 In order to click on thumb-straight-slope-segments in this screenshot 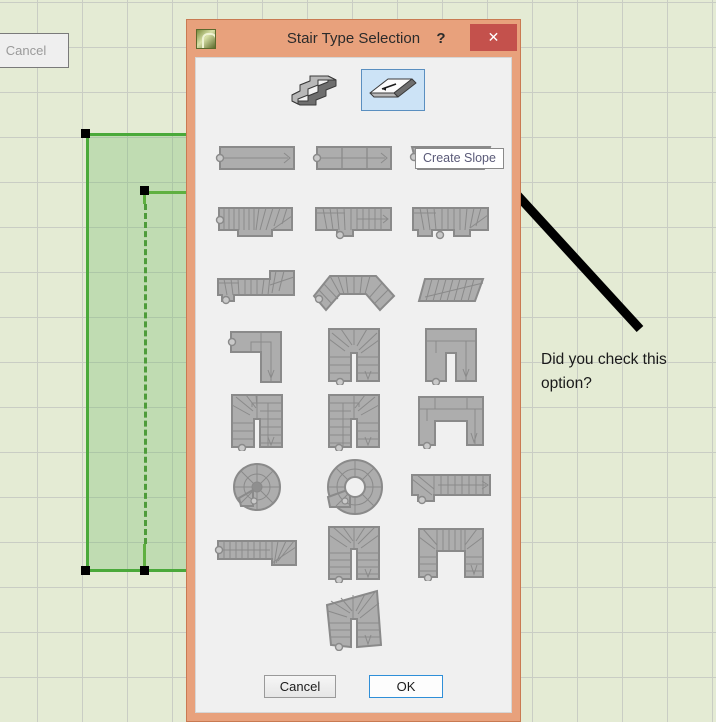, I will do `click(354, 158)`.